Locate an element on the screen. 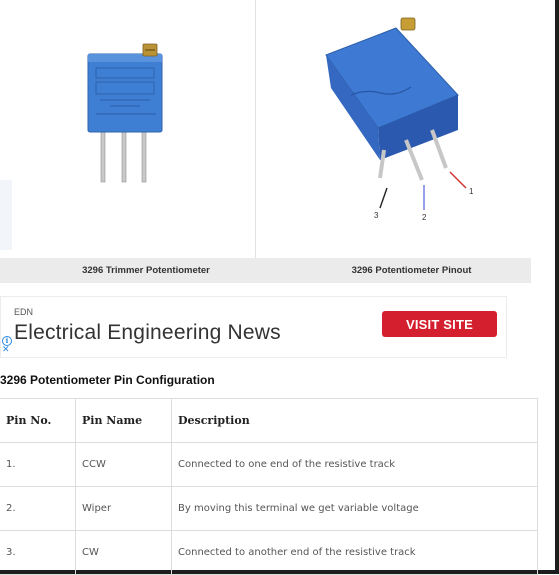 The height and width of the screenshot is (575, 559). visit-site-button: VISIT SITE is located at coordinates (439, 324).